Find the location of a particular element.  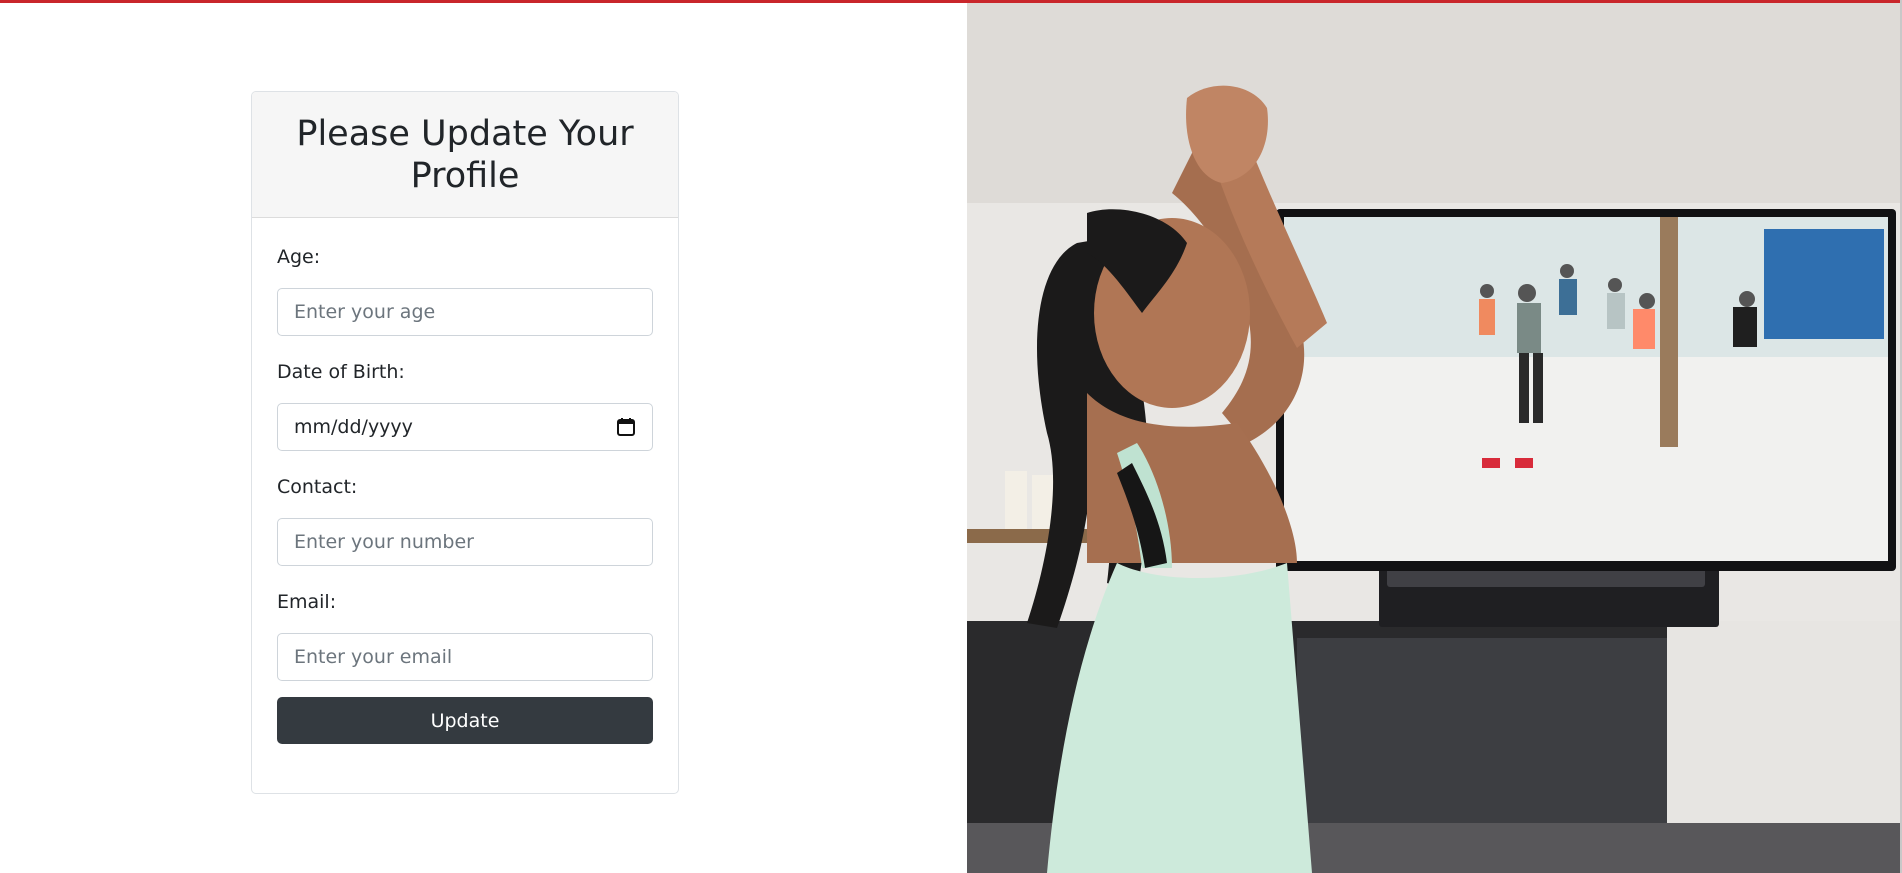

age-field-wrapper is located at coordinates (465, 312).